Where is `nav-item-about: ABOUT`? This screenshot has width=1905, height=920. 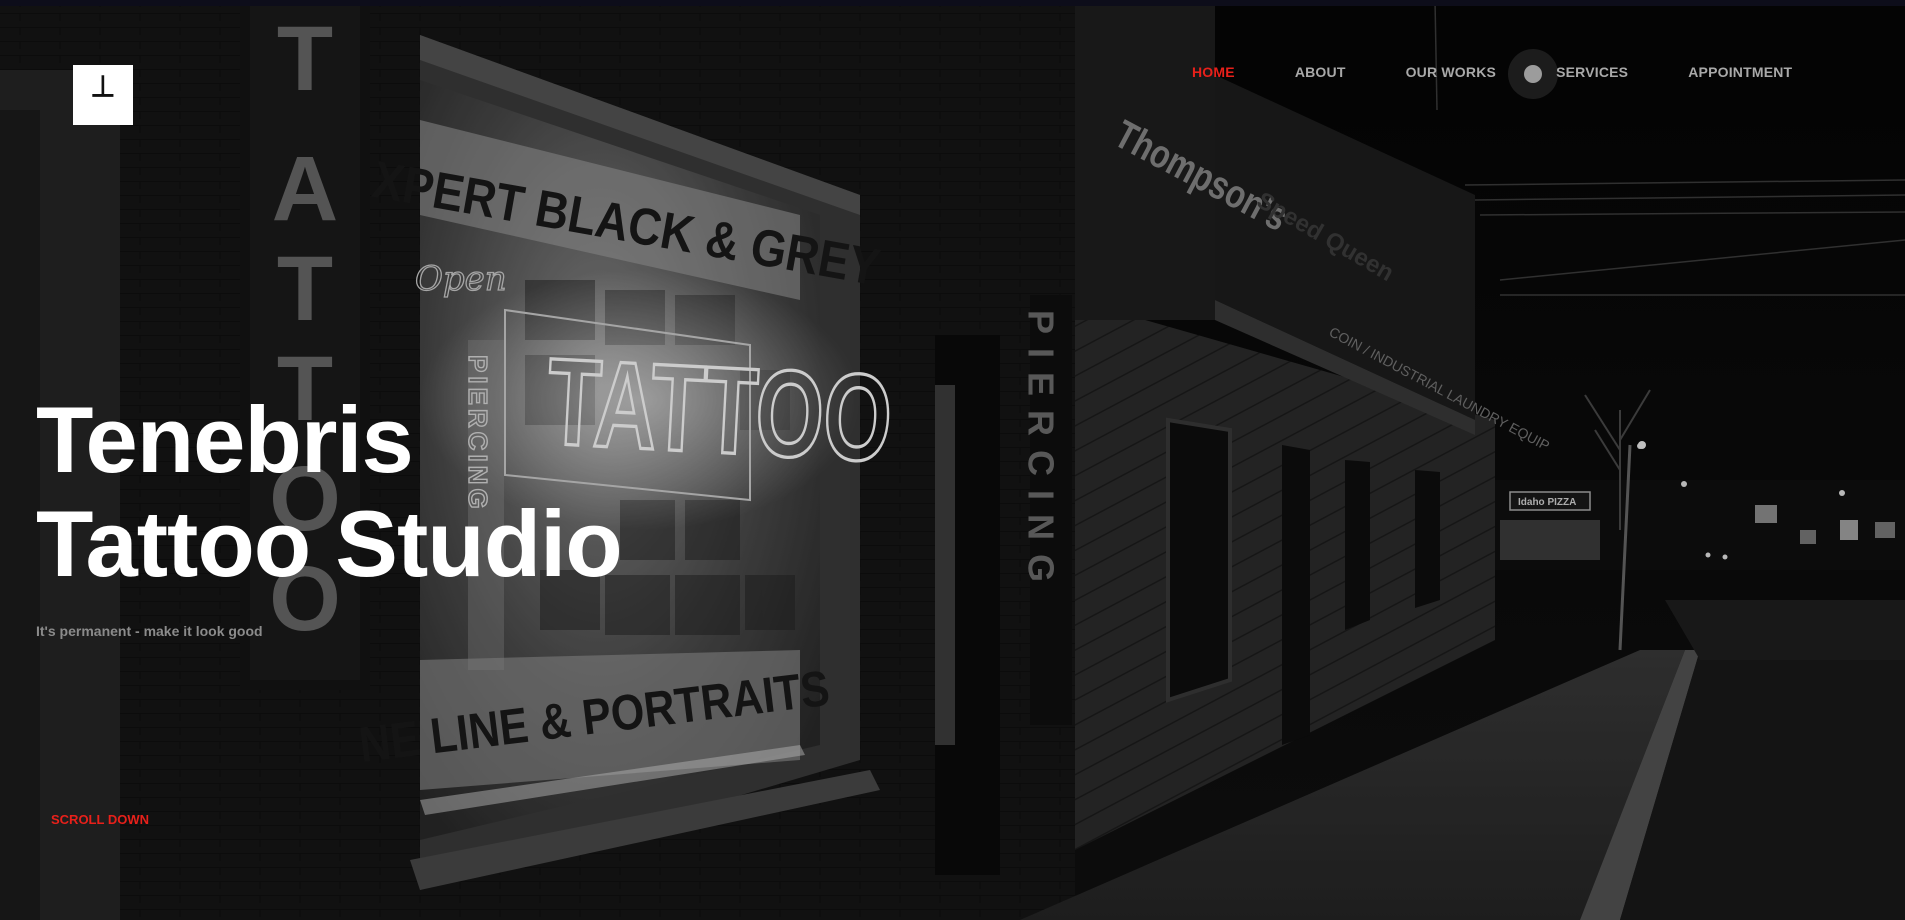
nav-item-about: ABOUT is located at coordinates (1320, 72).